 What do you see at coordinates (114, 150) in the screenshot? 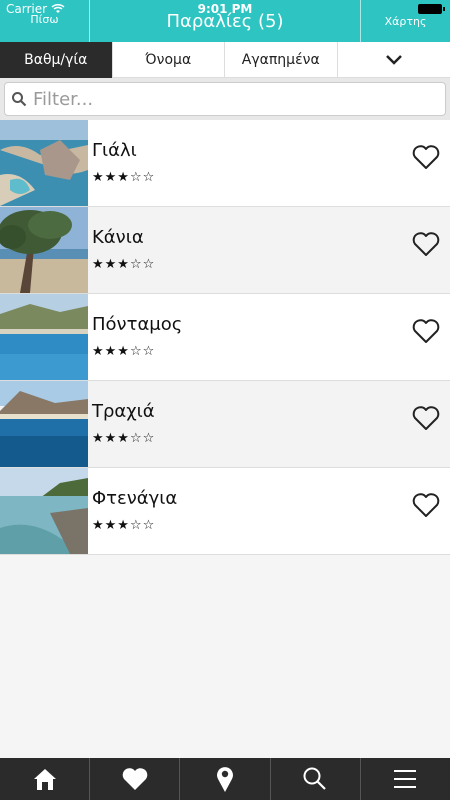
I see `beach-name: Γιάλι` at bounding box center [114, 150].